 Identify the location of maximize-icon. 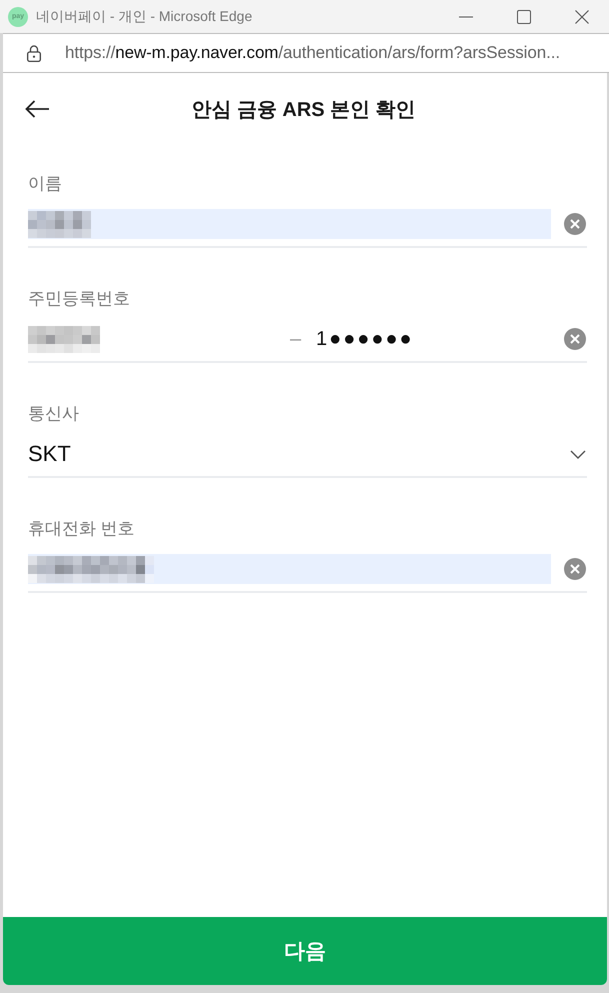
(524, 17).